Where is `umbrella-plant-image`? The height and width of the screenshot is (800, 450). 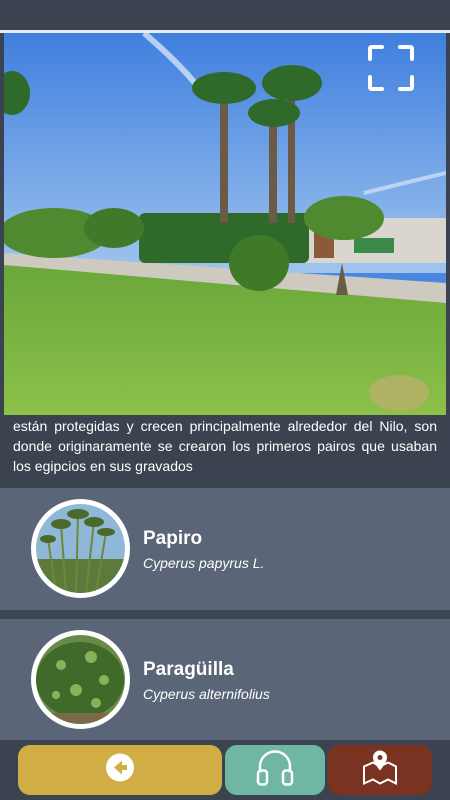 umbrella-plant-image is located at coordinates (80, 679).